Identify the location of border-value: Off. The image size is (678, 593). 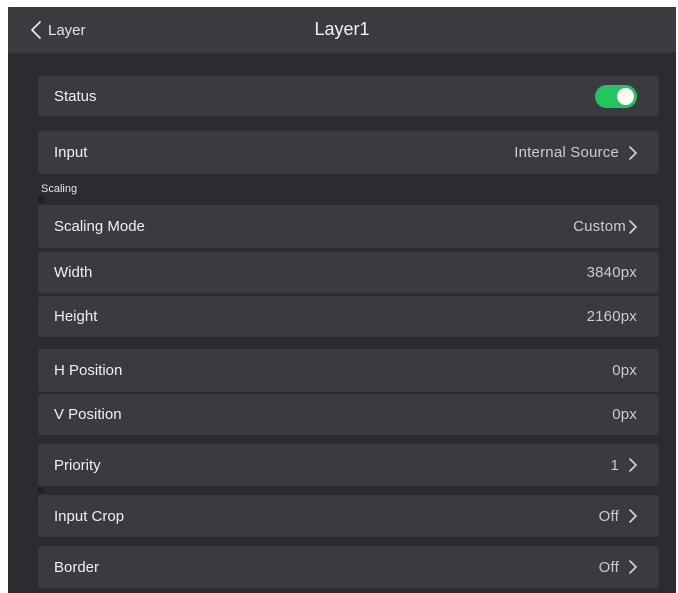
(608, 567).